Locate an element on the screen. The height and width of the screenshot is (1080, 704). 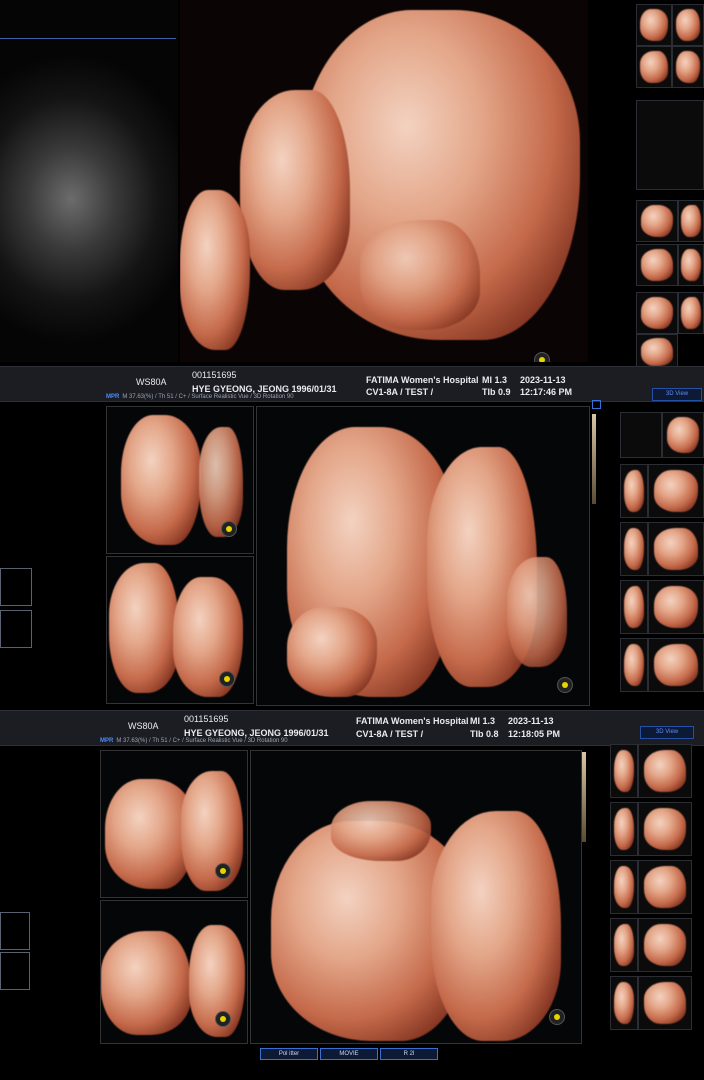
ultrasound-2d-view is located at coordinates (89, 181).